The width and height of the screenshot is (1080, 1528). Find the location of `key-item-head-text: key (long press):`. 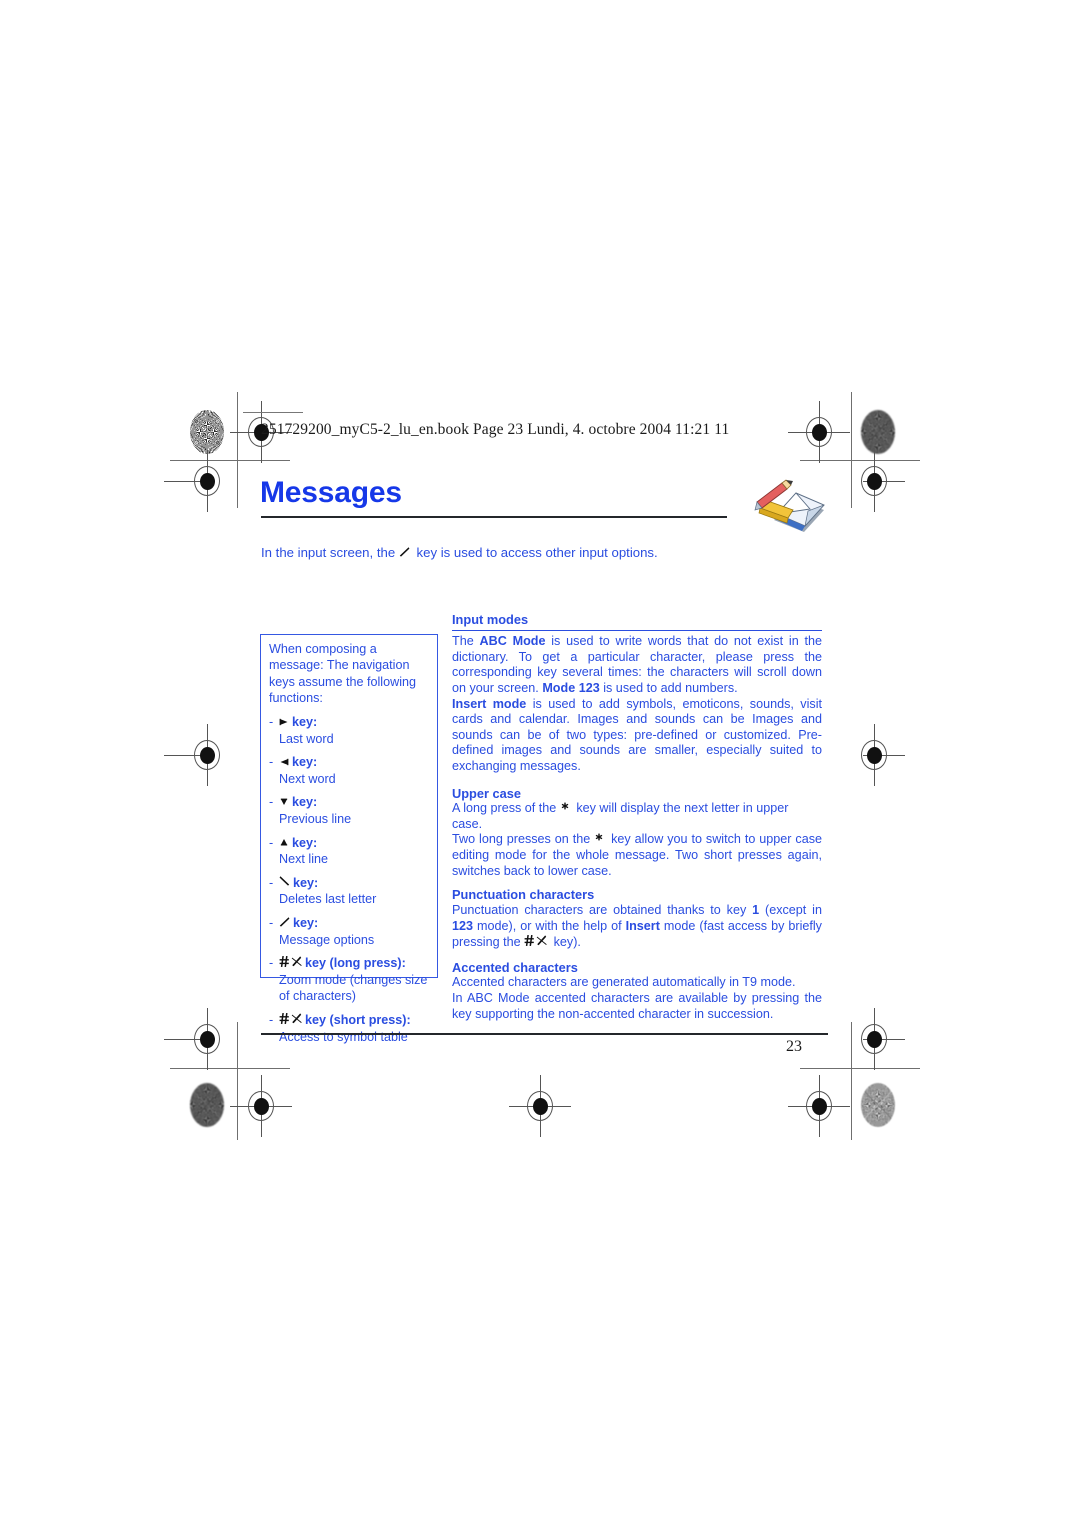

key-item-head-text: key (long press): is located at coordinates (355, 963).